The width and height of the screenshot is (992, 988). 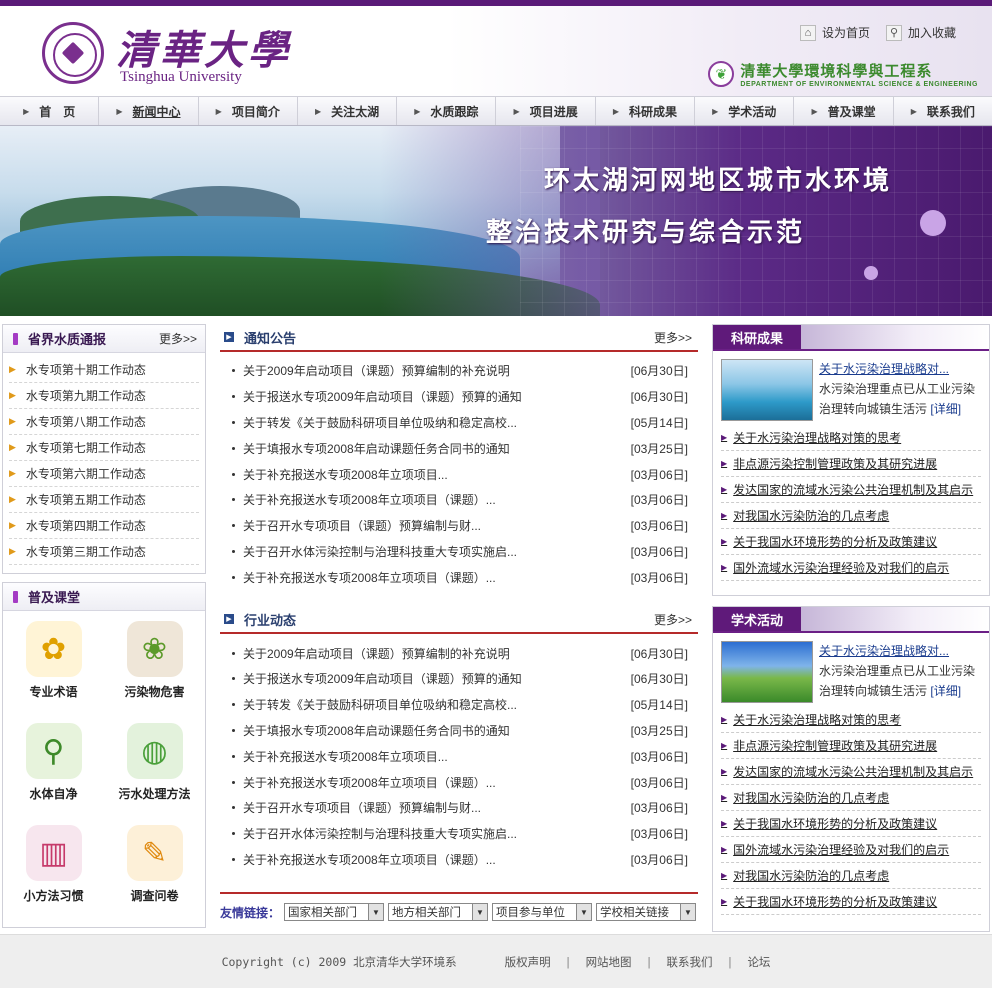 I want to click on select-school-links: 学校相关链接 ▼, so click(x=646, y=912).